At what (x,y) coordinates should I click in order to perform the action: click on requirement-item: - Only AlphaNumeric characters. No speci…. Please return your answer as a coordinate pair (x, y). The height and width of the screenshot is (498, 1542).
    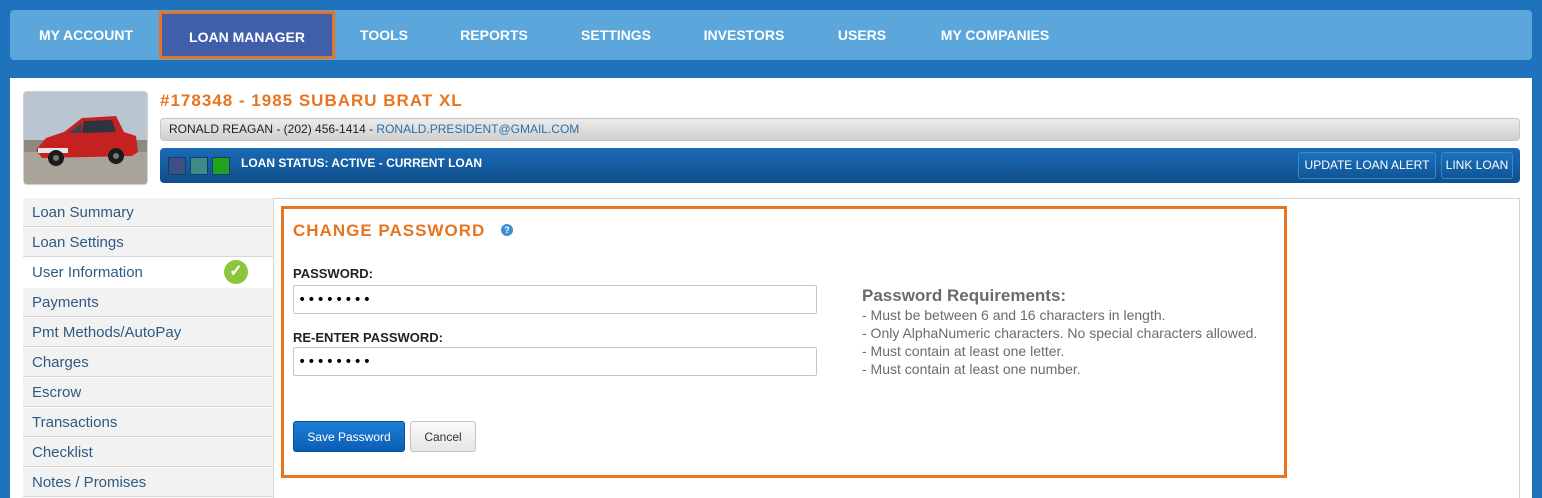
    Looking at the image, I should click on (1060, 333).